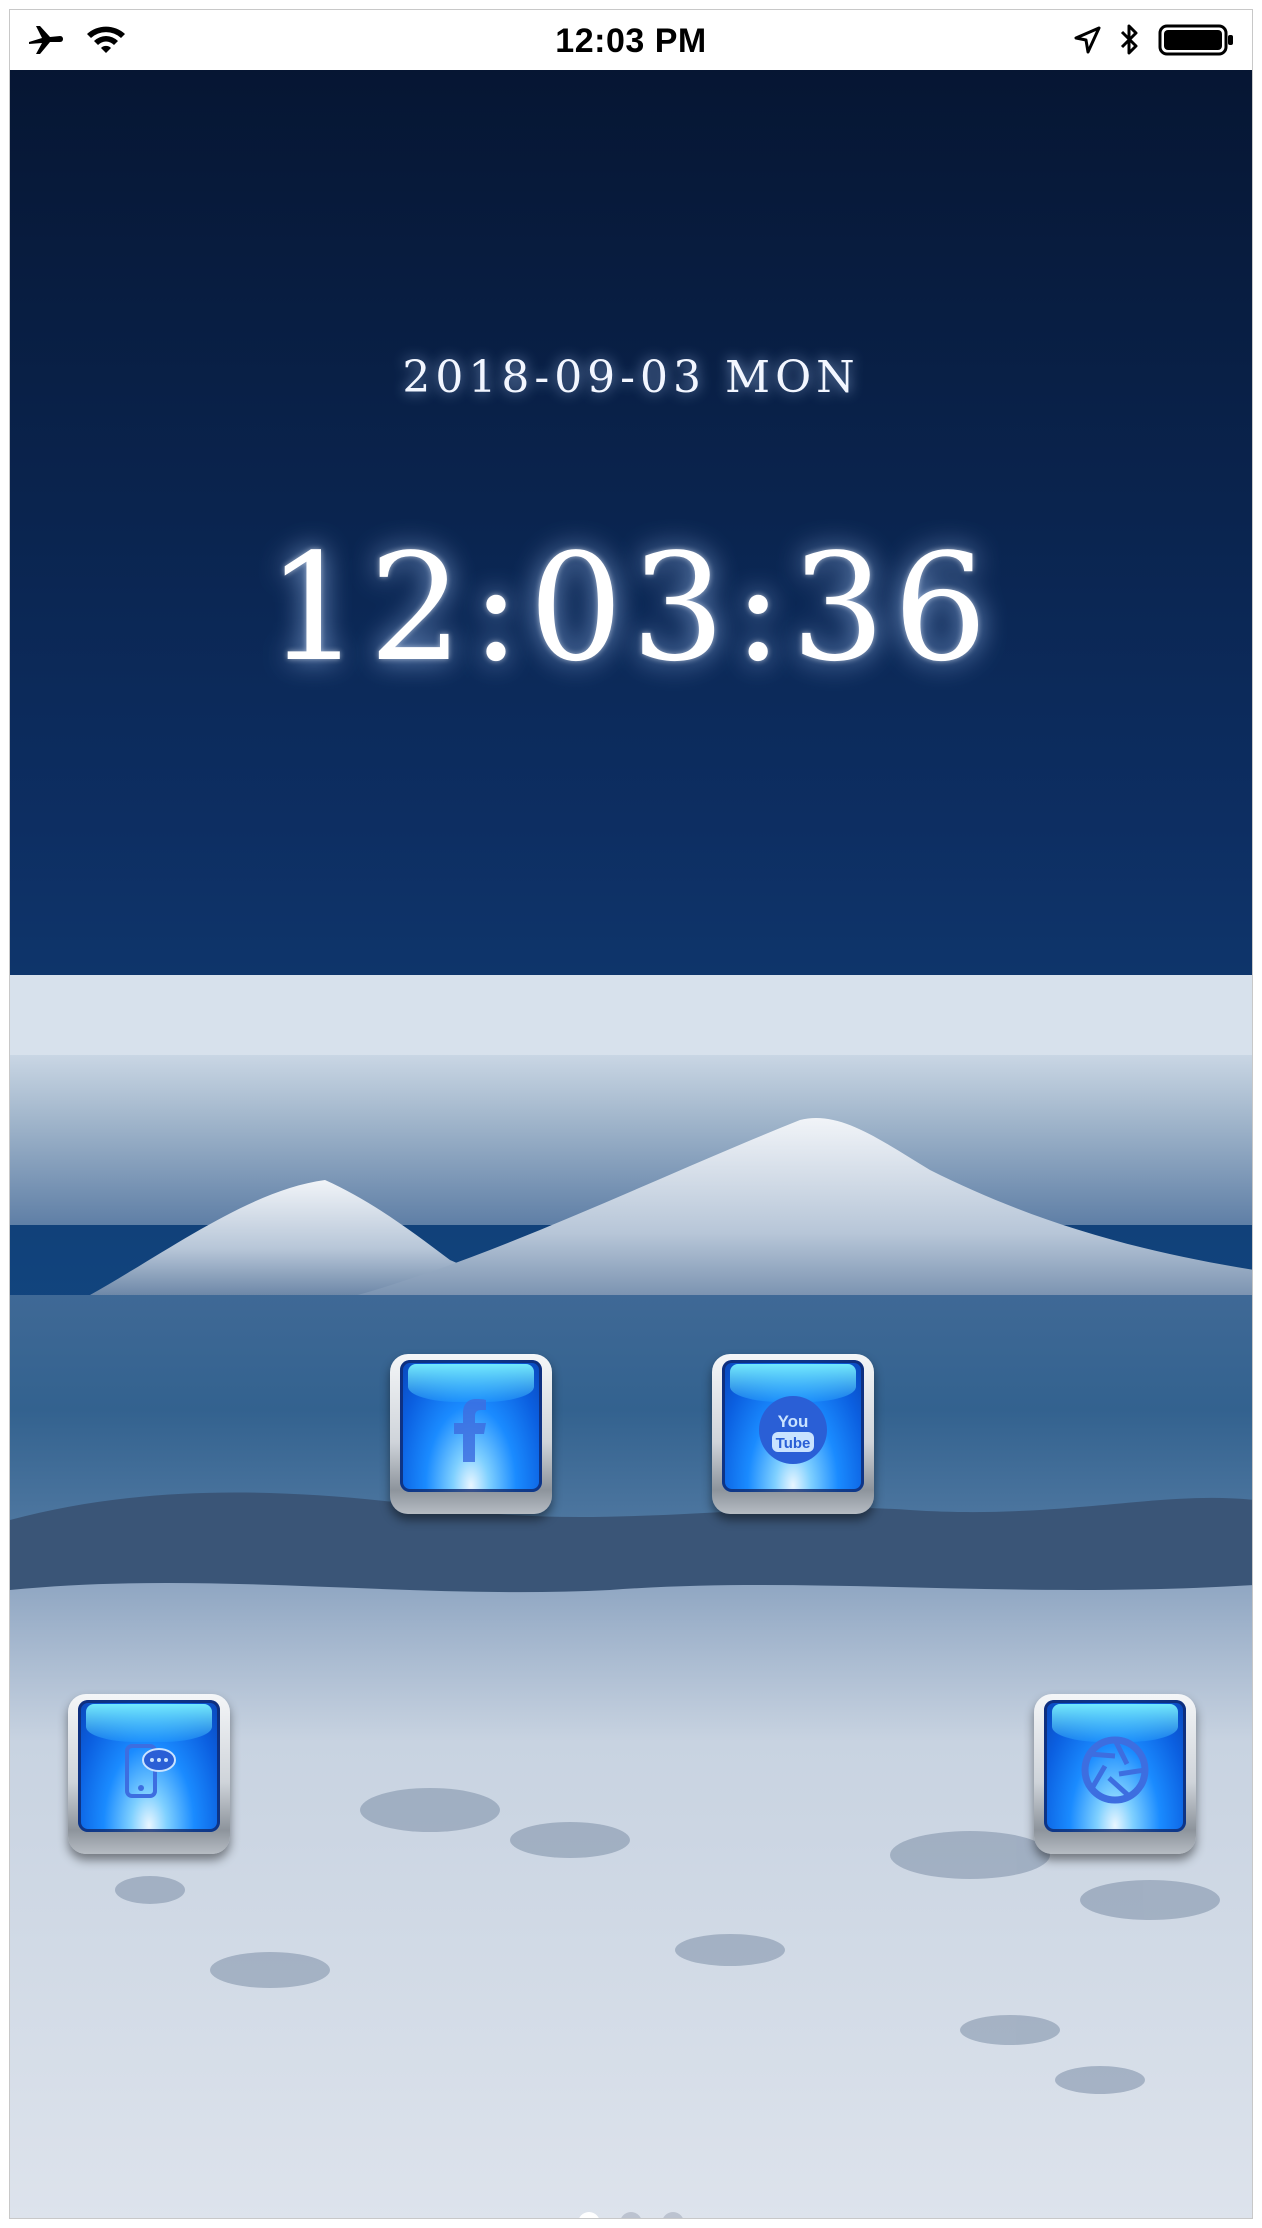  I want to click on aperture-icon, so click(1115, 1770).